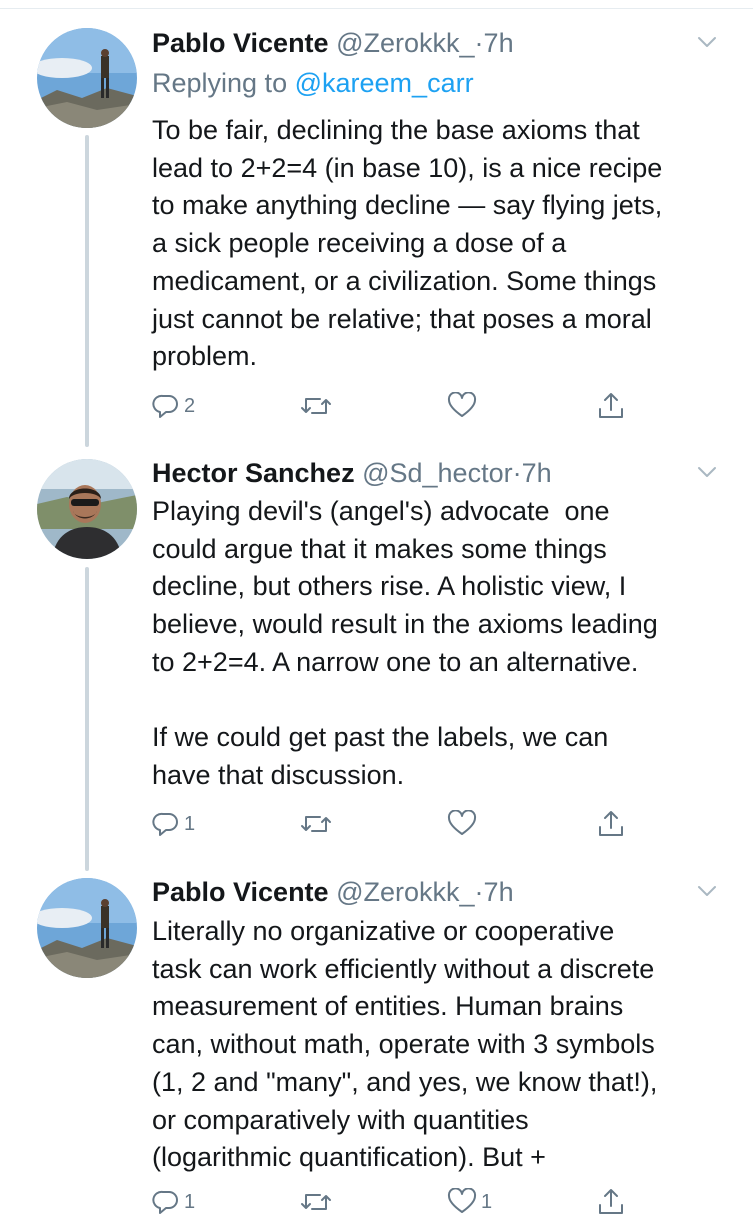 This screenshot has width=753, height=1218. I want to click on author-handle: @Sd_hector, so click(437, 473).